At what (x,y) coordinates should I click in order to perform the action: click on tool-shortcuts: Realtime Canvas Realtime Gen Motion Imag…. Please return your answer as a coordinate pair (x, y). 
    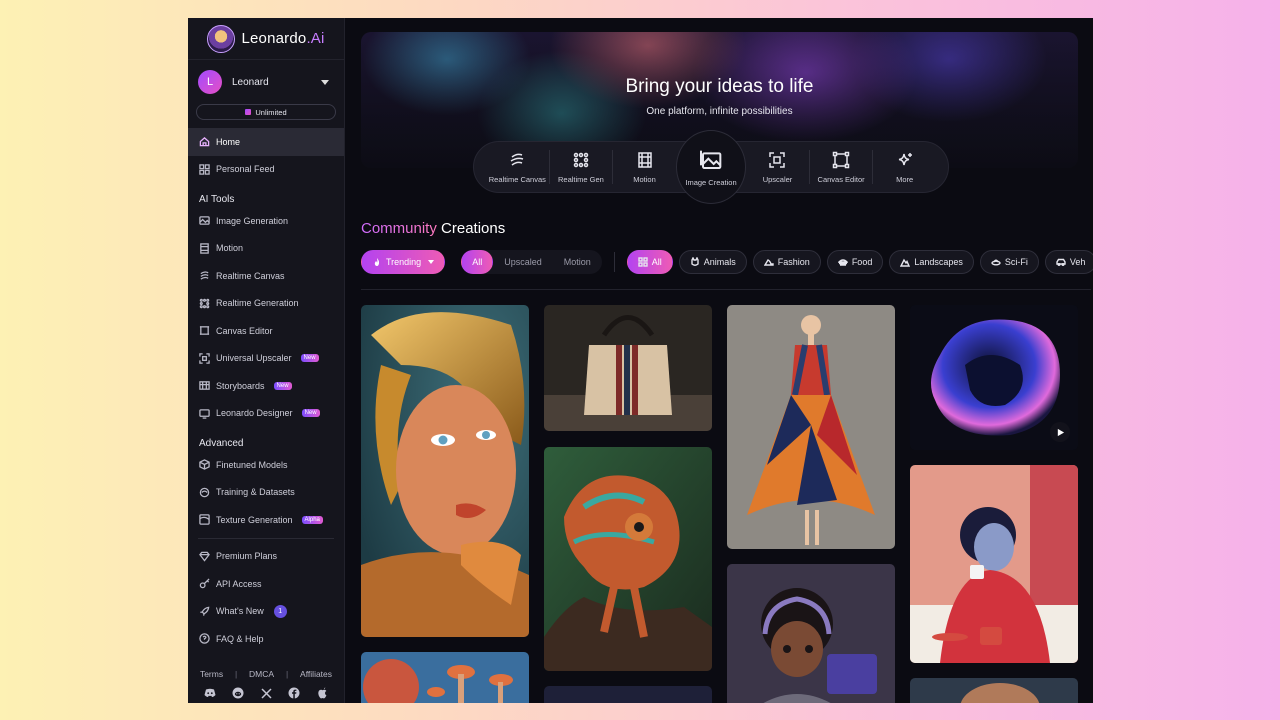
    Looking at the image, I should click on (711, 167).